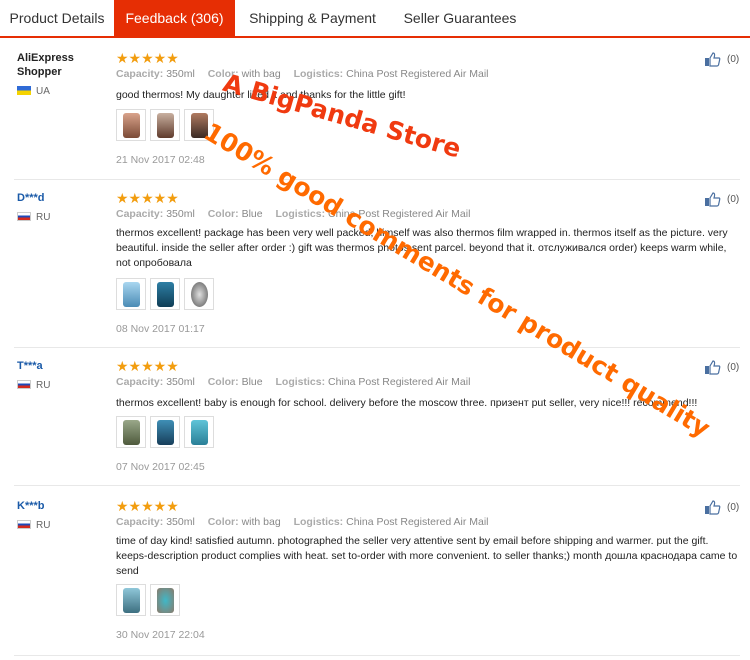  I want to click on tab-feedback: Feedback (306), so click(174, 18).